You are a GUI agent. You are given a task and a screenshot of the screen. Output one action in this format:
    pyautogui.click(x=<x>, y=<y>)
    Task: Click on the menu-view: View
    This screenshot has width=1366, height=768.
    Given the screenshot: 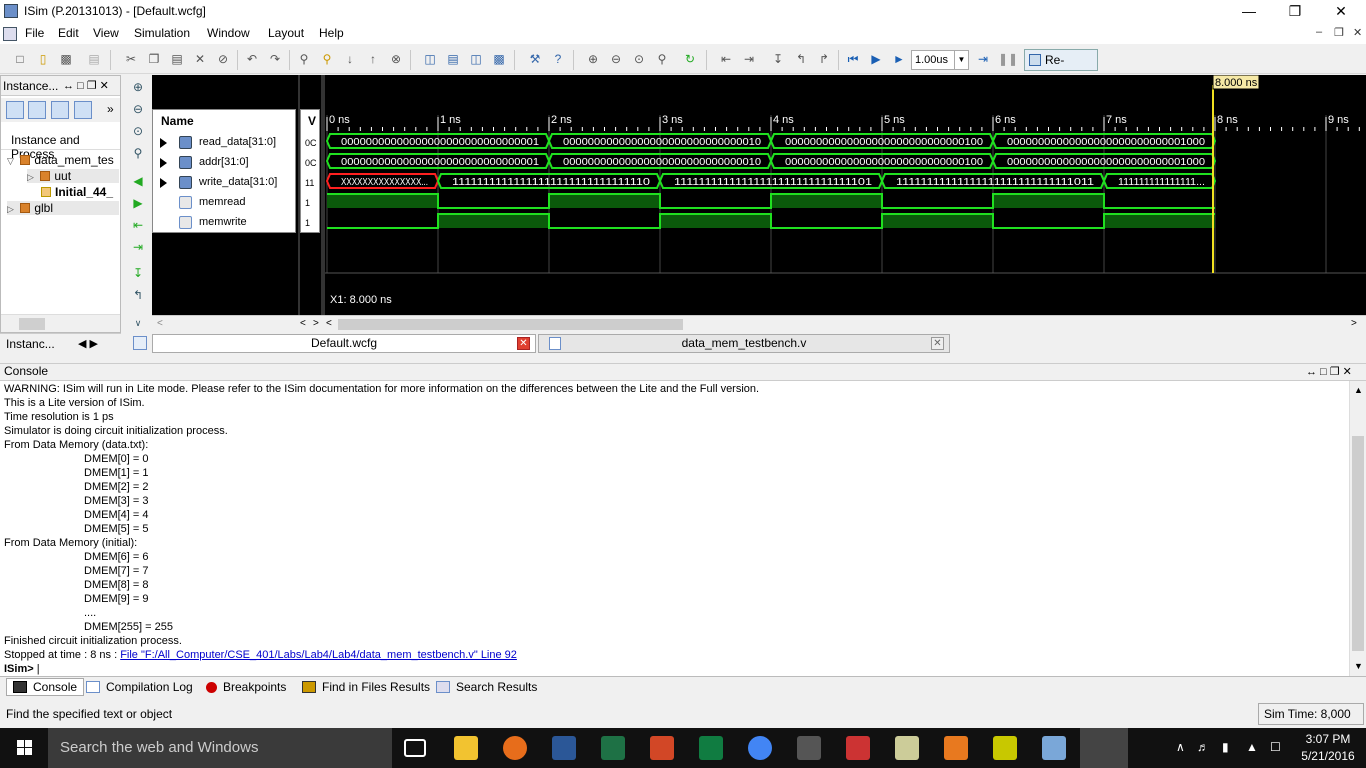 What is the action you would take?
    pyautogui.click(x=106, y=33)
    